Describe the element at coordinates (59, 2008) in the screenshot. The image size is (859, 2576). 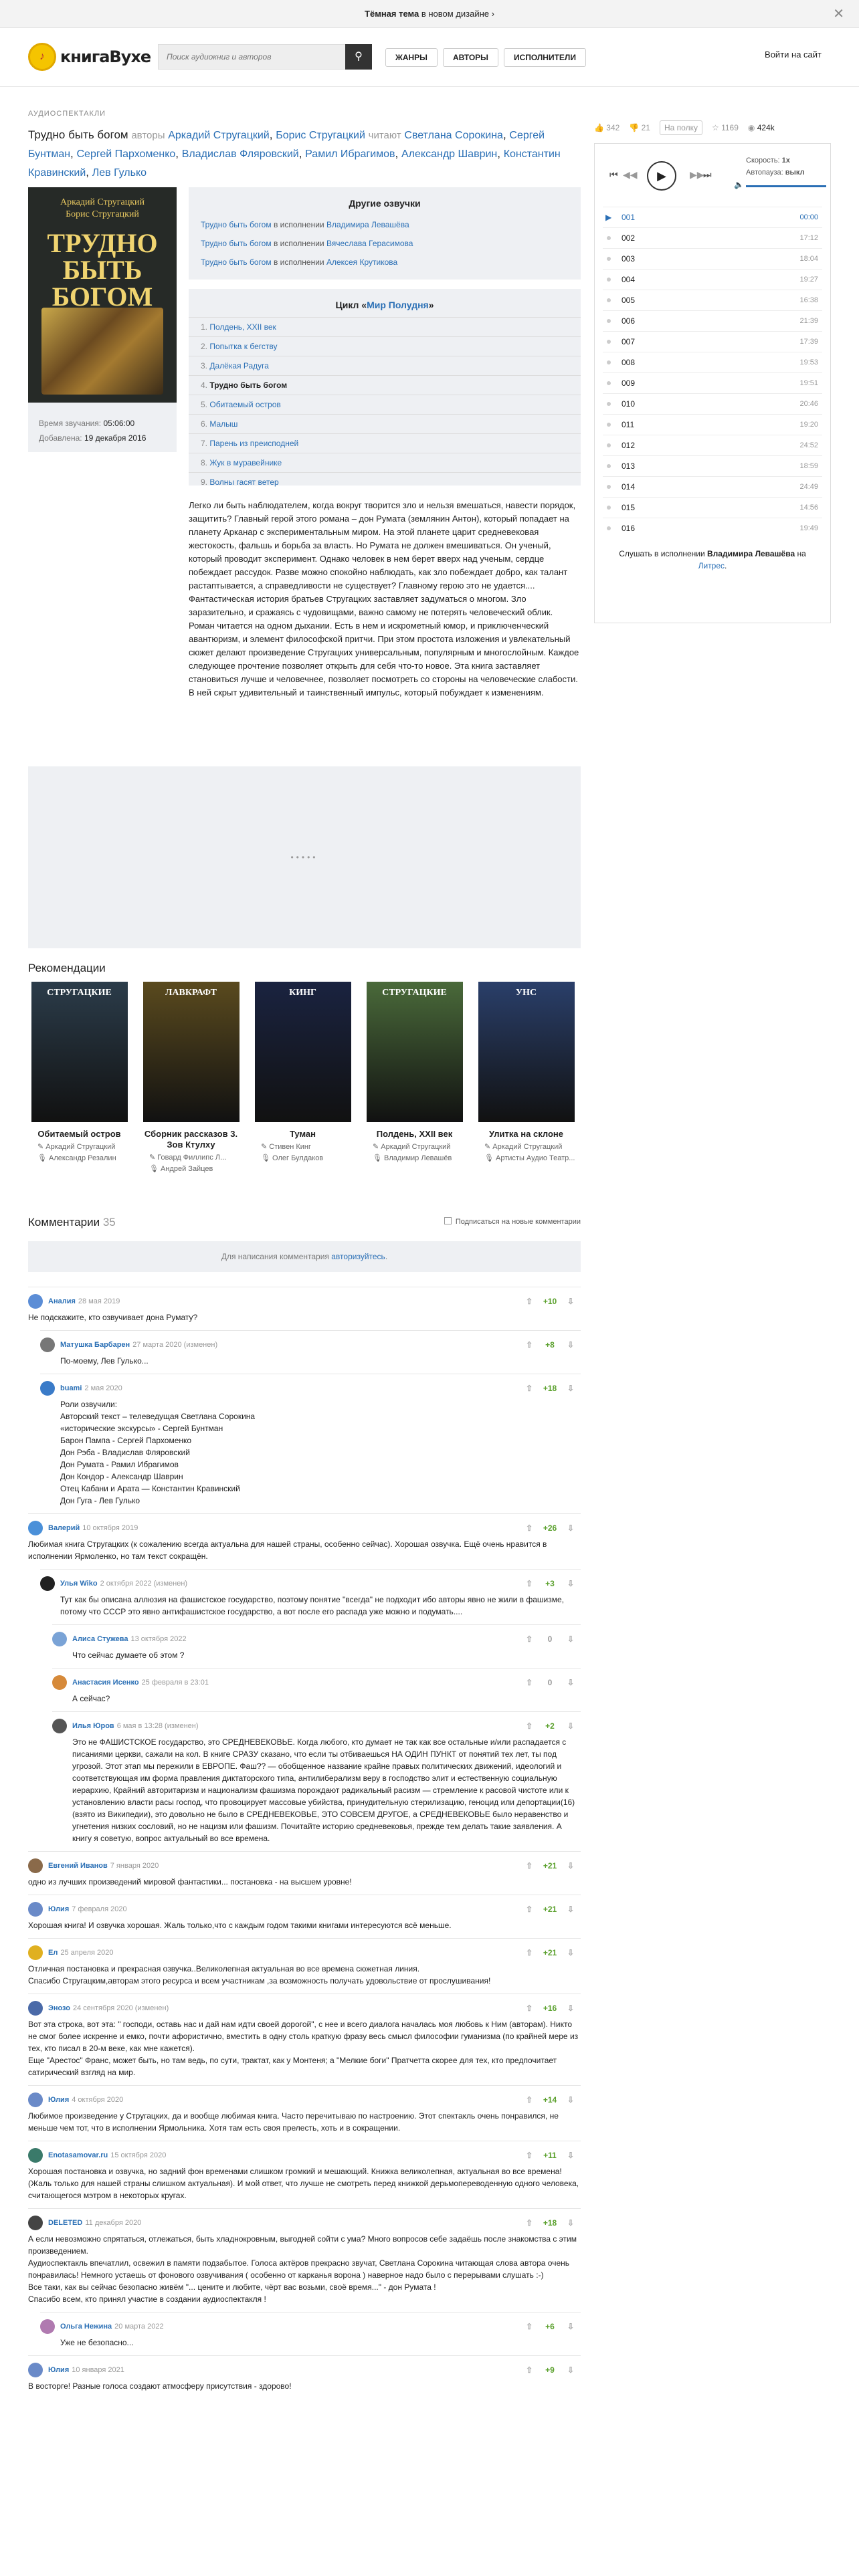
I see `comment-author: Энозо` at that location.